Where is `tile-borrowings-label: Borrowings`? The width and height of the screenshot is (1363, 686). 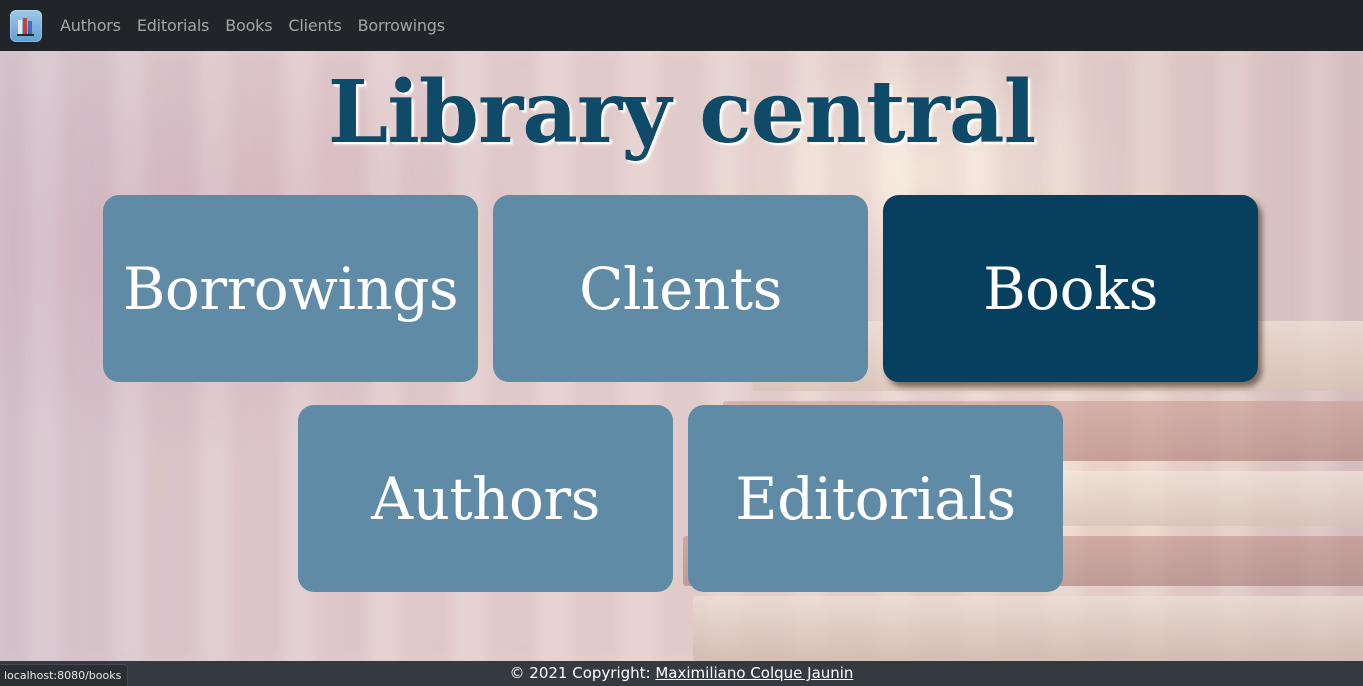 tile-borrowings-label: Borrowings is located at coordinates (290, 288).